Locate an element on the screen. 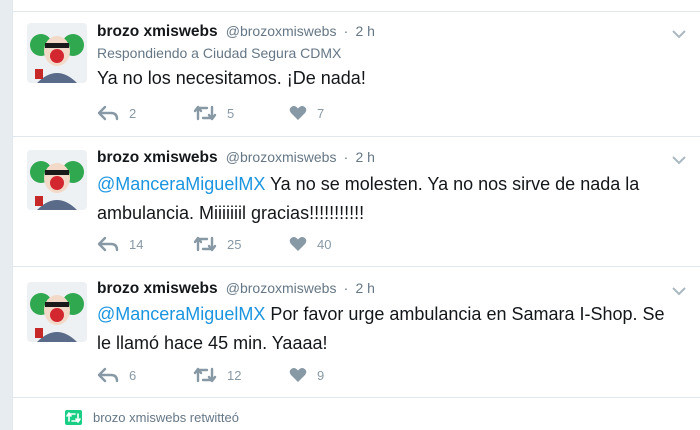 The image size is (700, 430). retweet-context: brozo xmiswebs retwitteó is located at coordinates (356, 414).